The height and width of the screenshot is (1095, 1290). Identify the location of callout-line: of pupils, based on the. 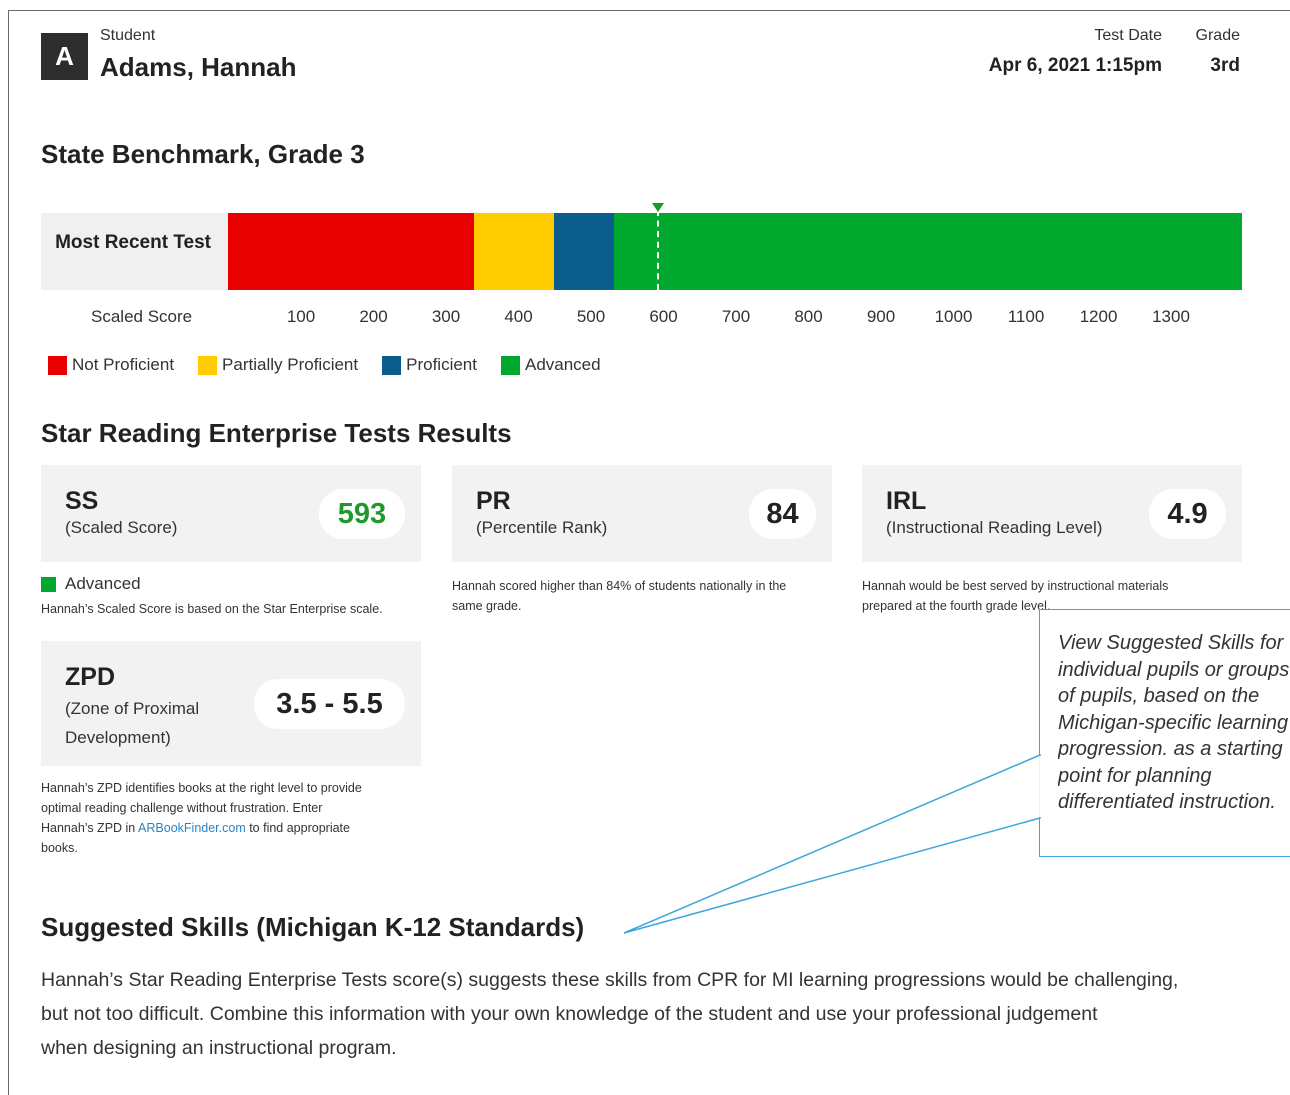
(1159, 696).